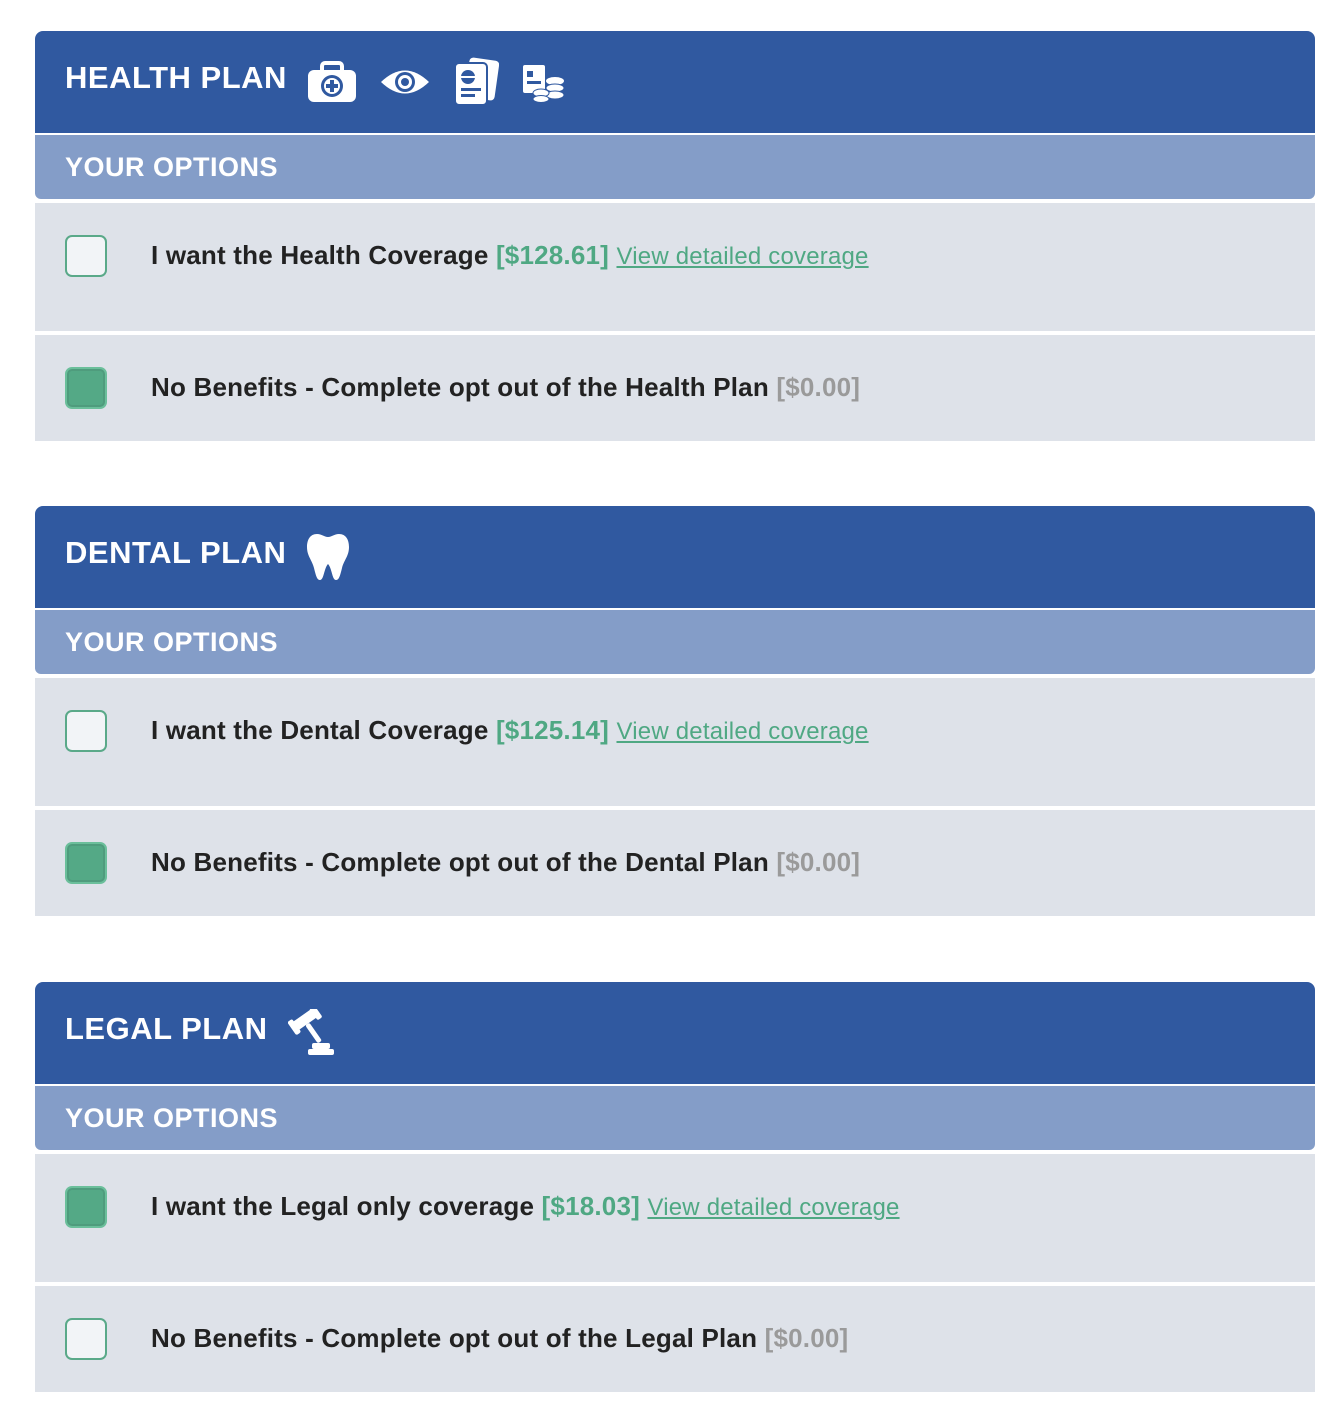  Describe the element at coordinates (675, 558) in the screenshot. I see `dental-plan-header: DENTAL PLAN` at that location.